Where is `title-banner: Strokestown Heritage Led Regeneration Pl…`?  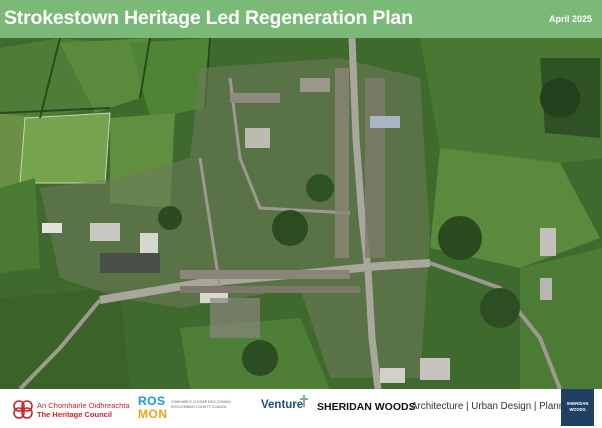
title-banner: Strokestown Heritage Led Regeneration Pl… is located at coordinates (301, 19).